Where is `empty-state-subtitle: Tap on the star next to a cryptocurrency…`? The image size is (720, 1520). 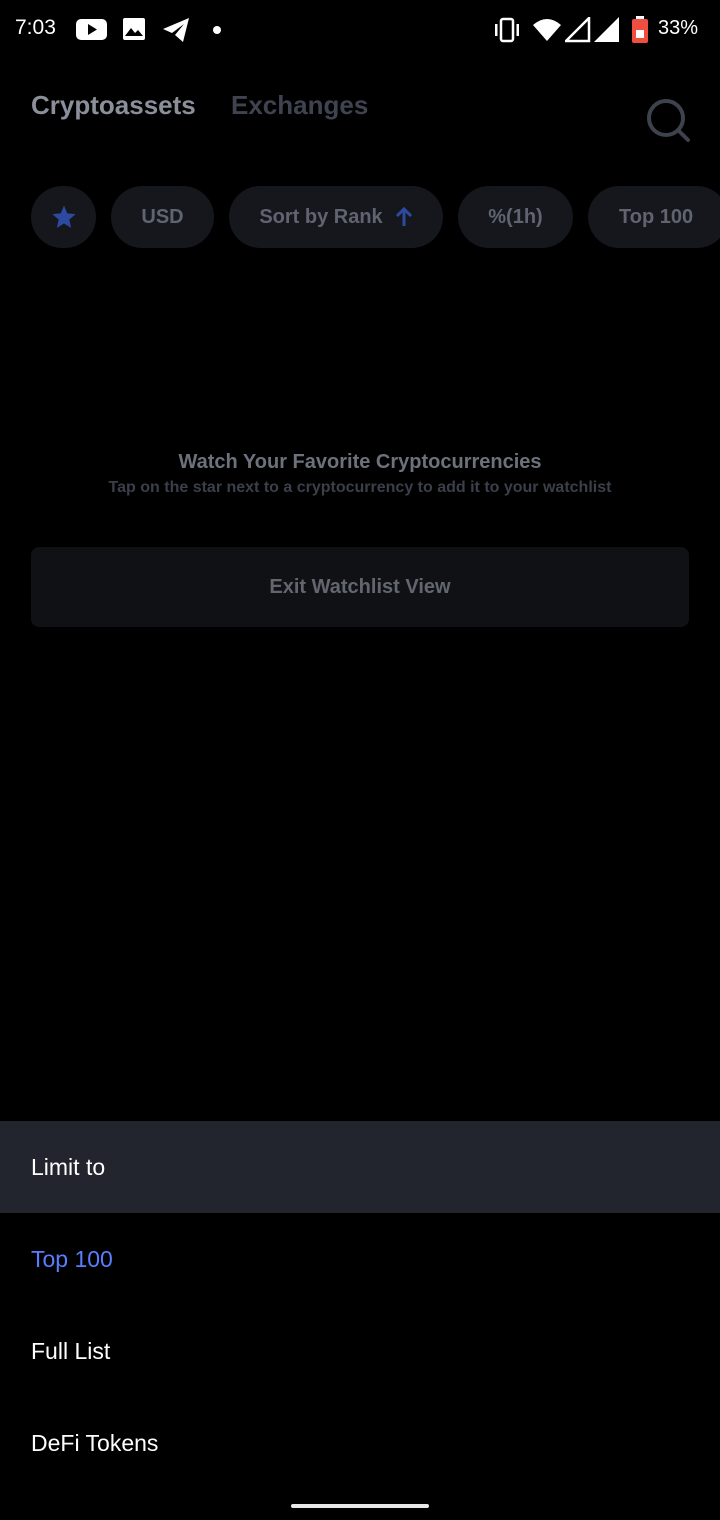
empty-state-subtitle: Tap on the star next to a cryptocurrency… is located at coordinates (360, 487).